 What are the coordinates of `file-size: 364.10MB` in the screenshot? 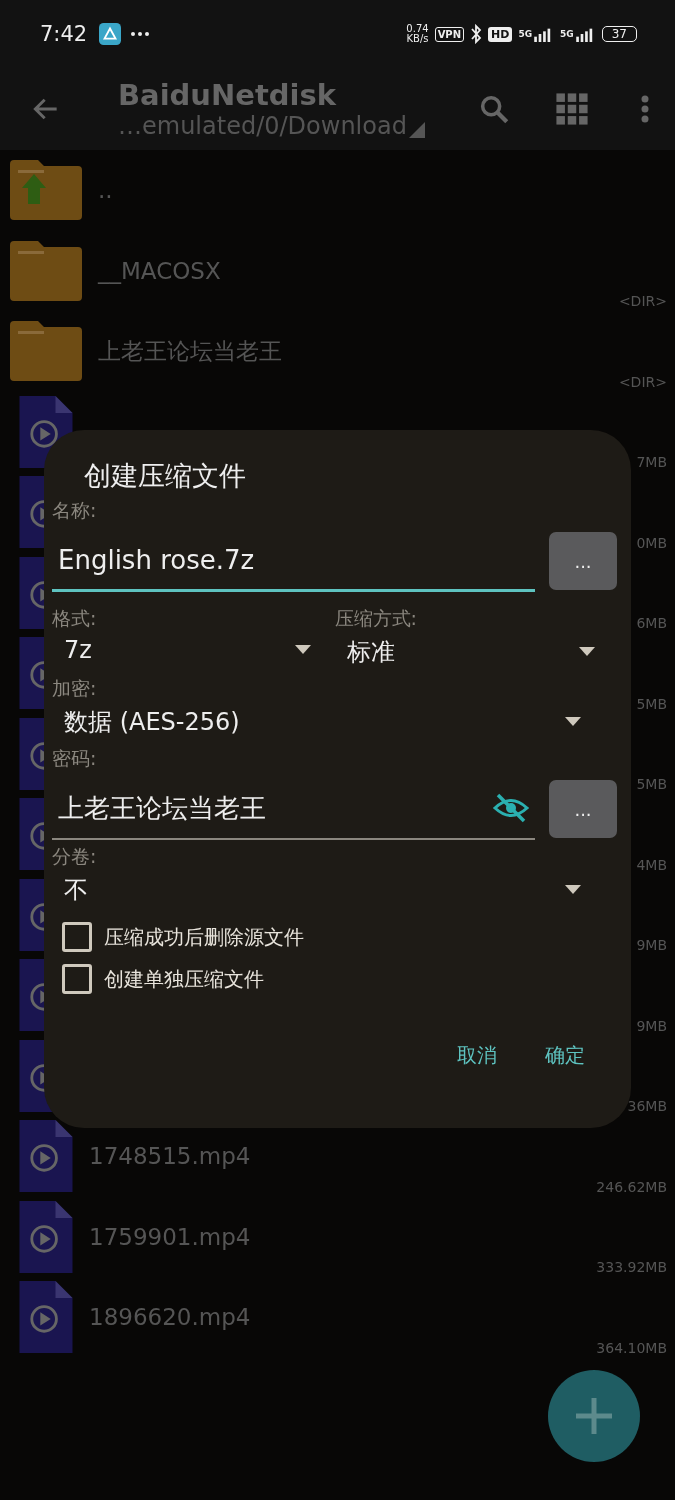 It's located at (631, 1347).